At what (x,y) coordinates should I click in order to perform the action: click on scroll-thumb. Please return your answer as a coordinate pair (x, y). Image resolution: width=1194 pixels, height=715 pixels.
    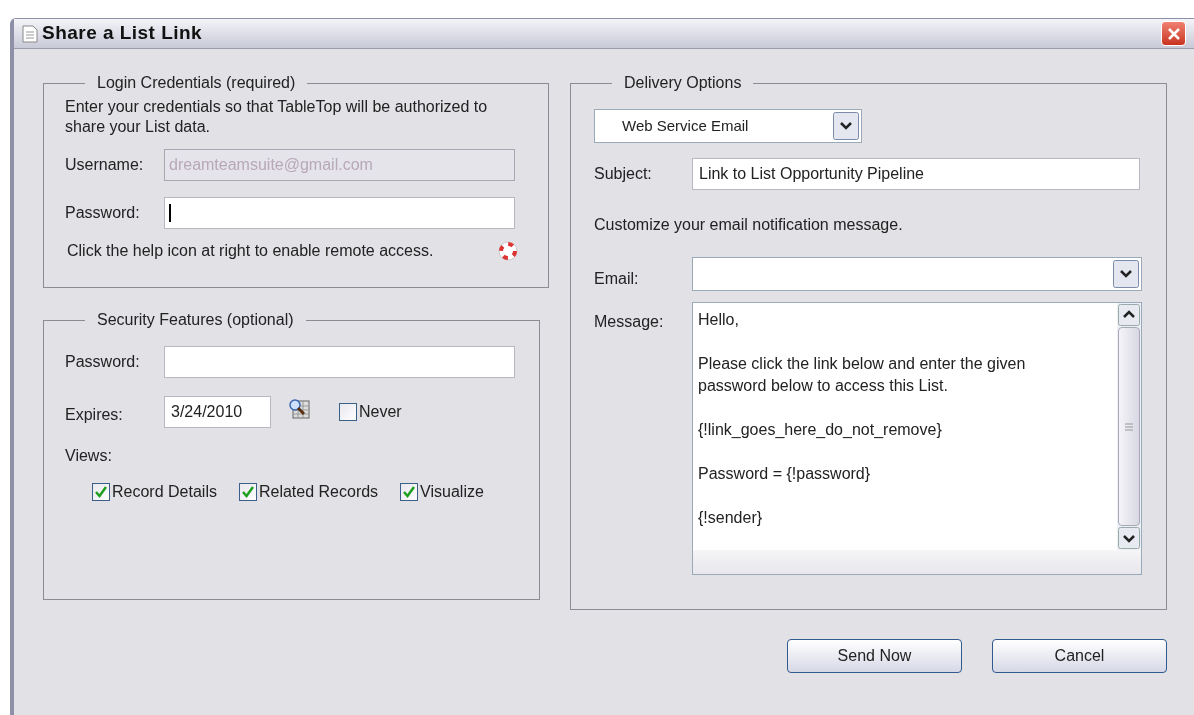
    Looking at the image, I should click on (1129, 426).